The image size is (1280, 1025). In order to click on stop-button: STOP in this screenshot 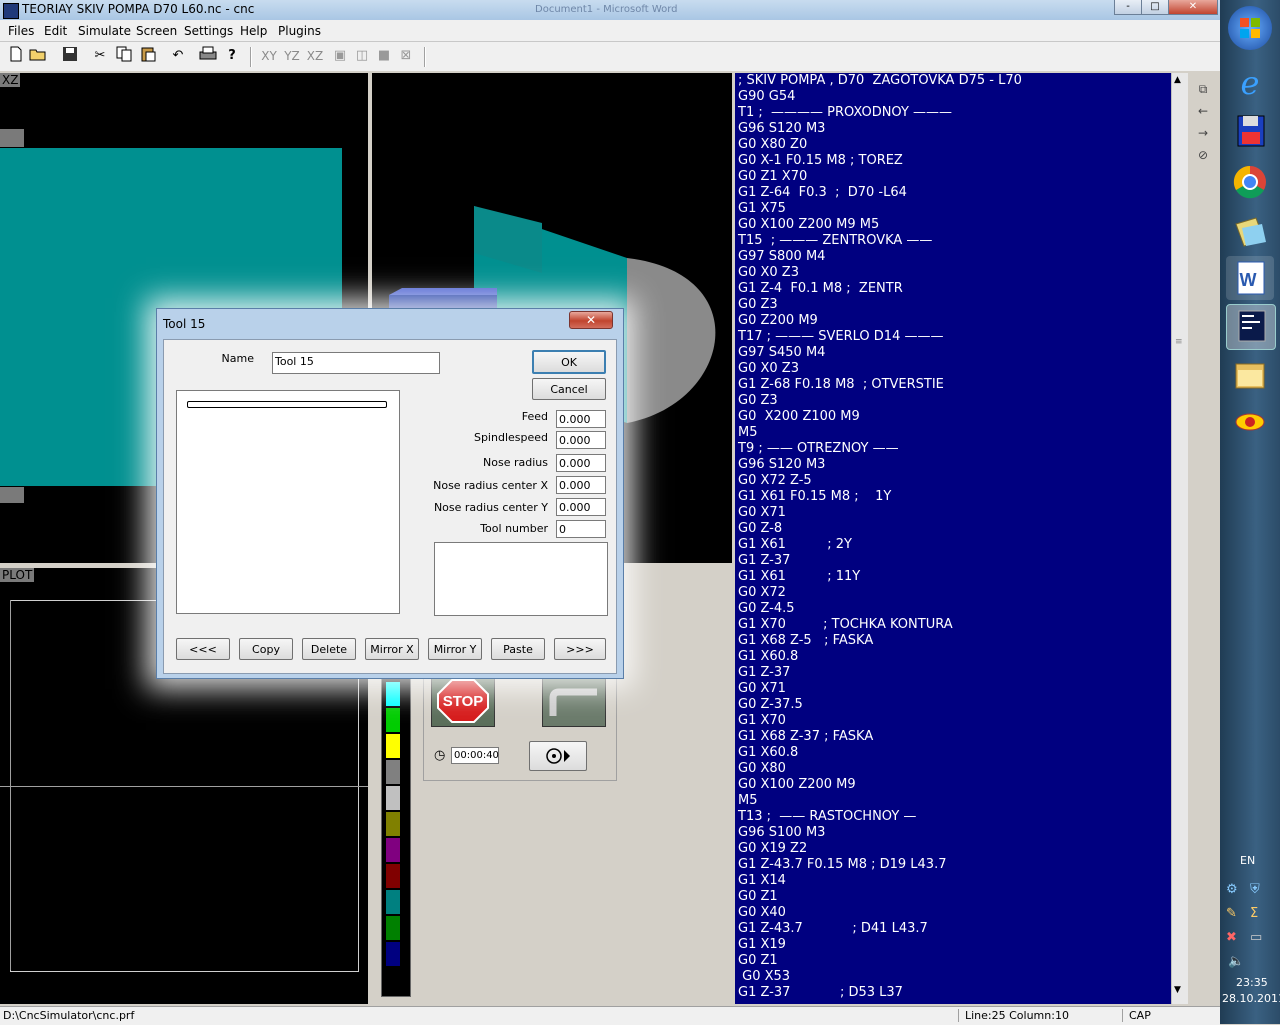, I will do `click(463, 701)`.